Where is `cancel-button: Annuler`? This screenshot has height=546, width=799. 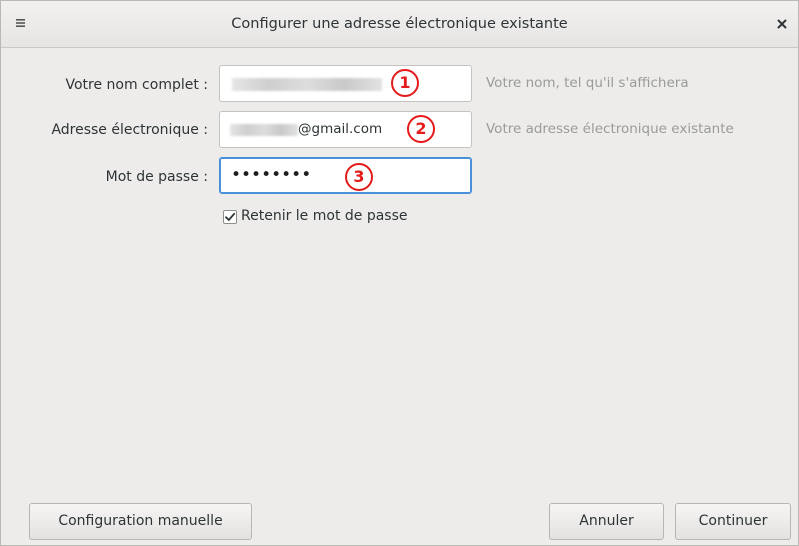 cancel-button: Annuler is located at coordinates (606, 521).